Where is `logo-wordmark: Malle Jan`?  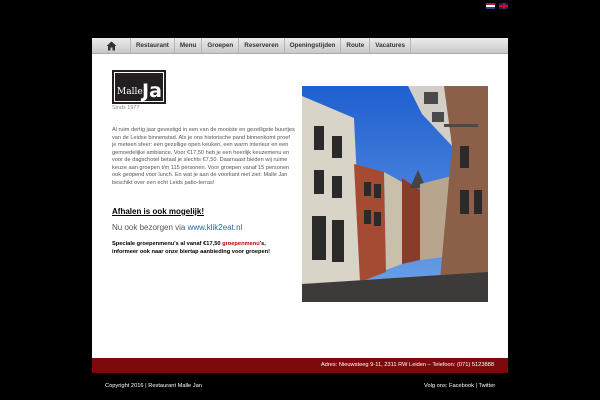
logo-wordmark: Malle Jan is located at coordinates (140, 90).